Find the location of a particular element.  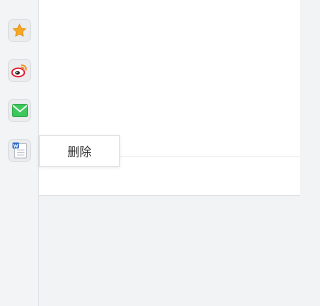

mail-icon is located at coordinates (19, 110).